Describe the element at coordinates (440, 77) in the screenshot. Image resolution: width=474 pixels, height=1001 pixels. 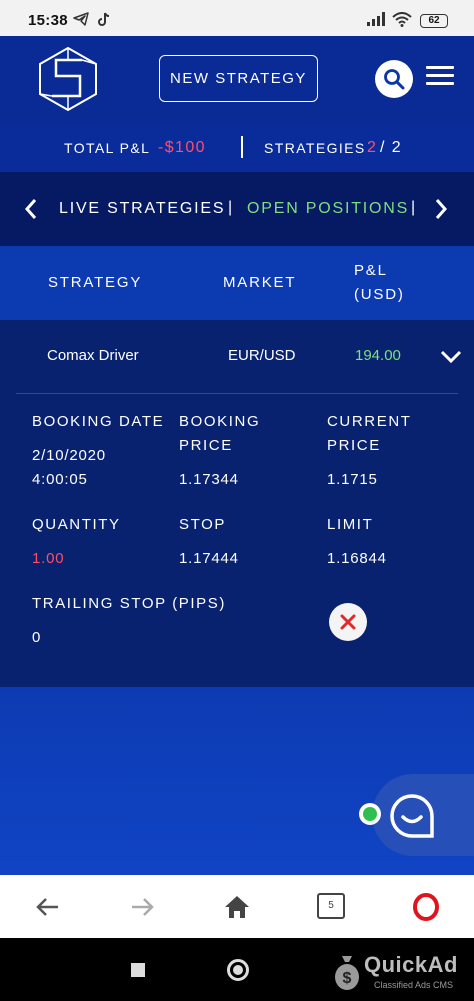
I see `menu-icon` at that location.